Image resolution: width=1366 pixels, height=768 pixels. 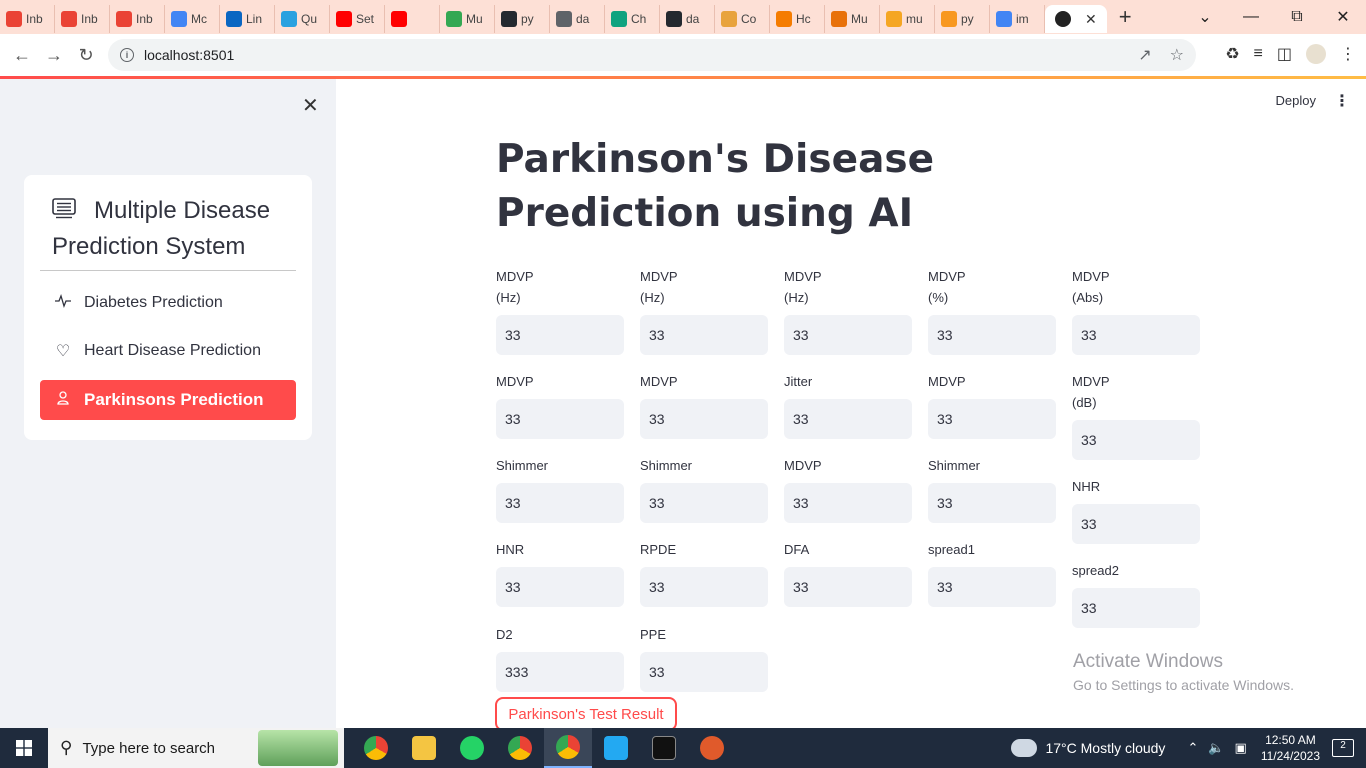 I want to click on browser-tab-label: Lin, so click(x=254, y=19).